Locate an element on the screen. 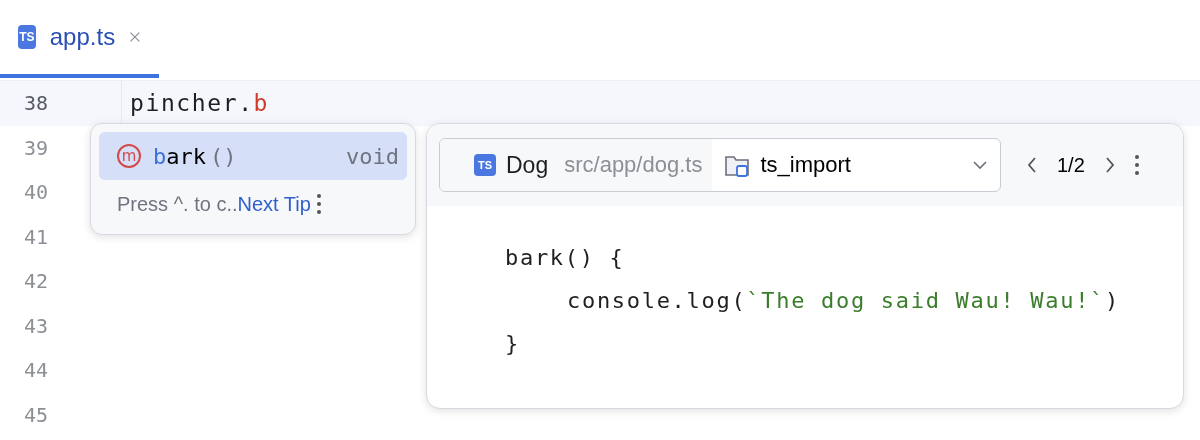 Image resolution: width=1200 pixels, height=440 pixels. hint-text: Press ^. to c.. is located at coordinates (177, 204).